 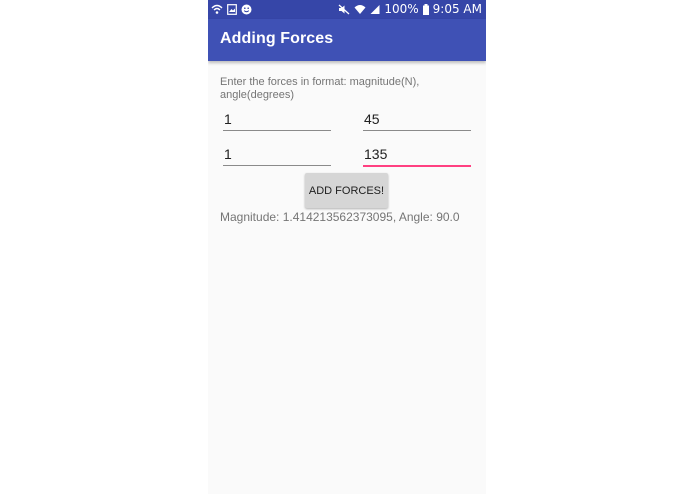 What do you see at coordinates (417, 119) in the screenshot?
I see `force1-angle-input` at bounding box center [417, 119].